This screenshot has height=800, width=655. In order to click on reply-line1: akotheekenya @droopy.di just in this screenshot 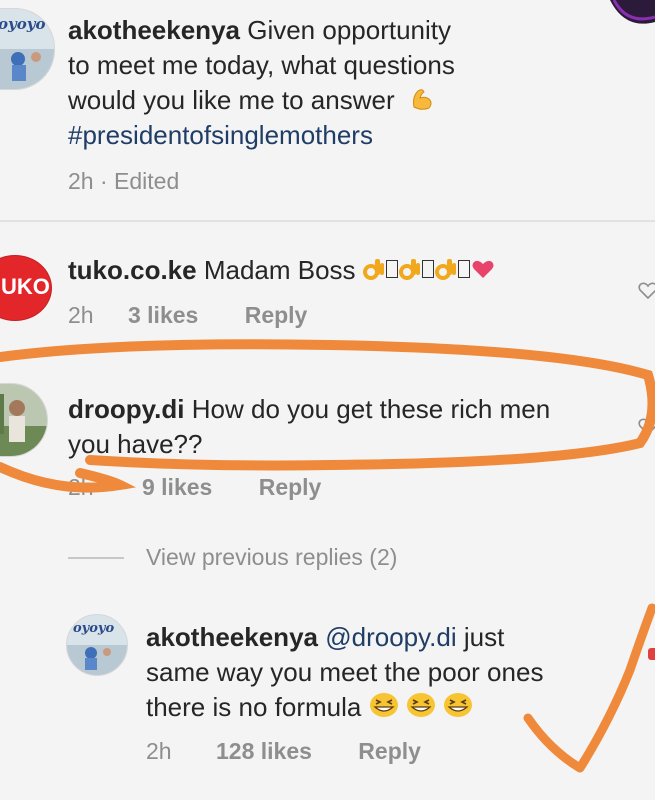, I will do `click(325, 637)`.